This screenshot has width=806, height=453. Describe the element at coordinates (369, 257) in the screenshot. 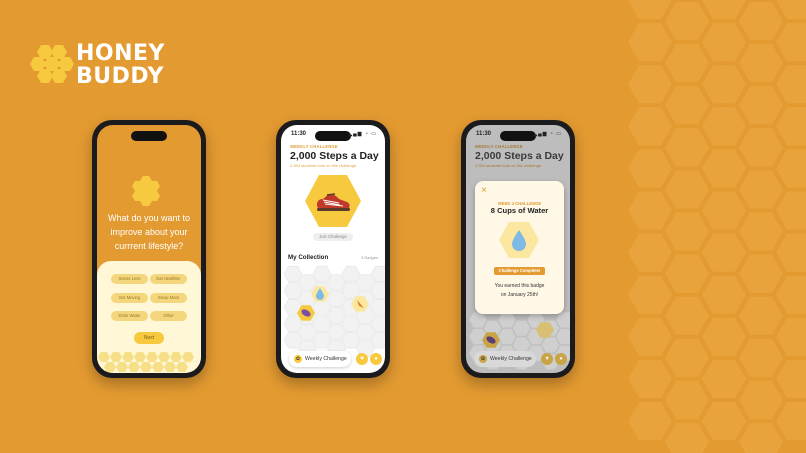

I see `badge-count: 3 Badges` at that location.